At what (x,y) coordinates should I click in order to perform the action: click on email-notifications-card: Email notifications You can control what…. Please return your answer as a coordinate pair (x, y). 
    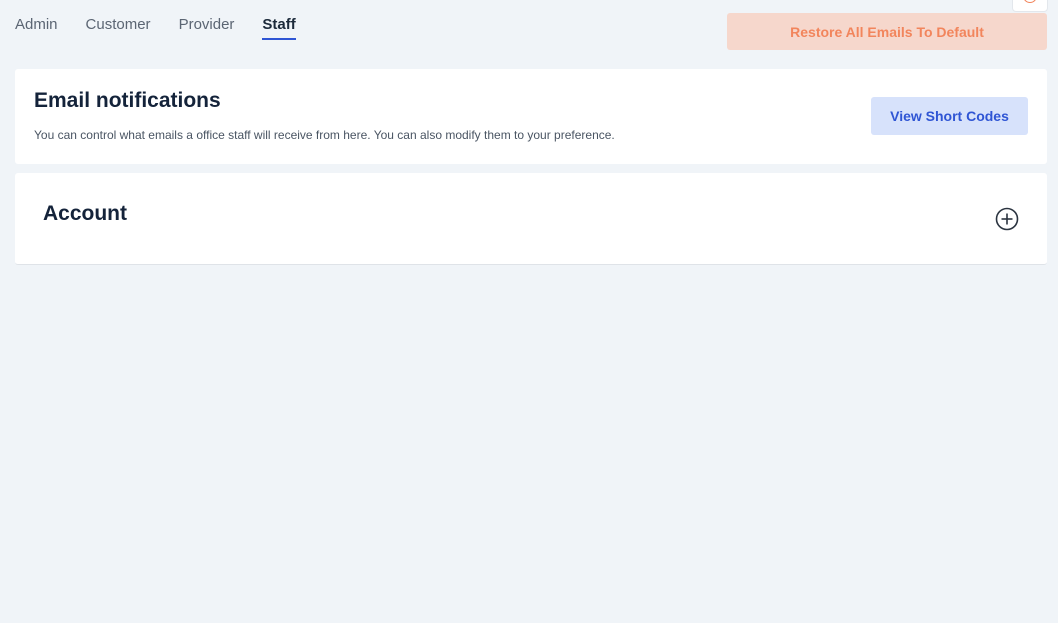
    Looking at the image, I should click on (531, 116).